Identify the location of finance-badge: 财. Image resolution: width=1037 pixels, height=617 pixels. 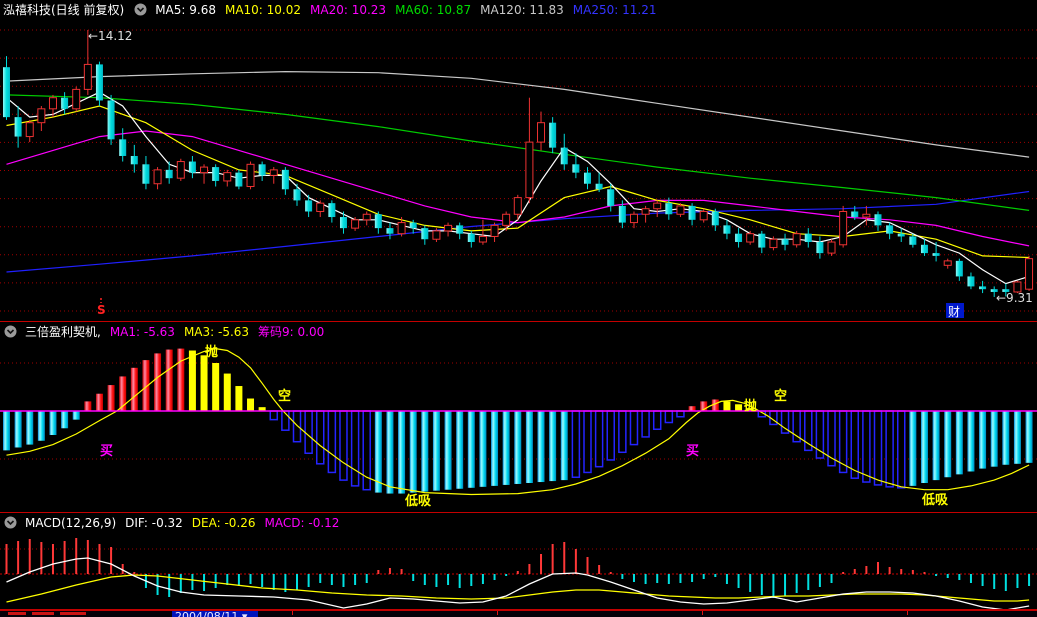
(954, 312).